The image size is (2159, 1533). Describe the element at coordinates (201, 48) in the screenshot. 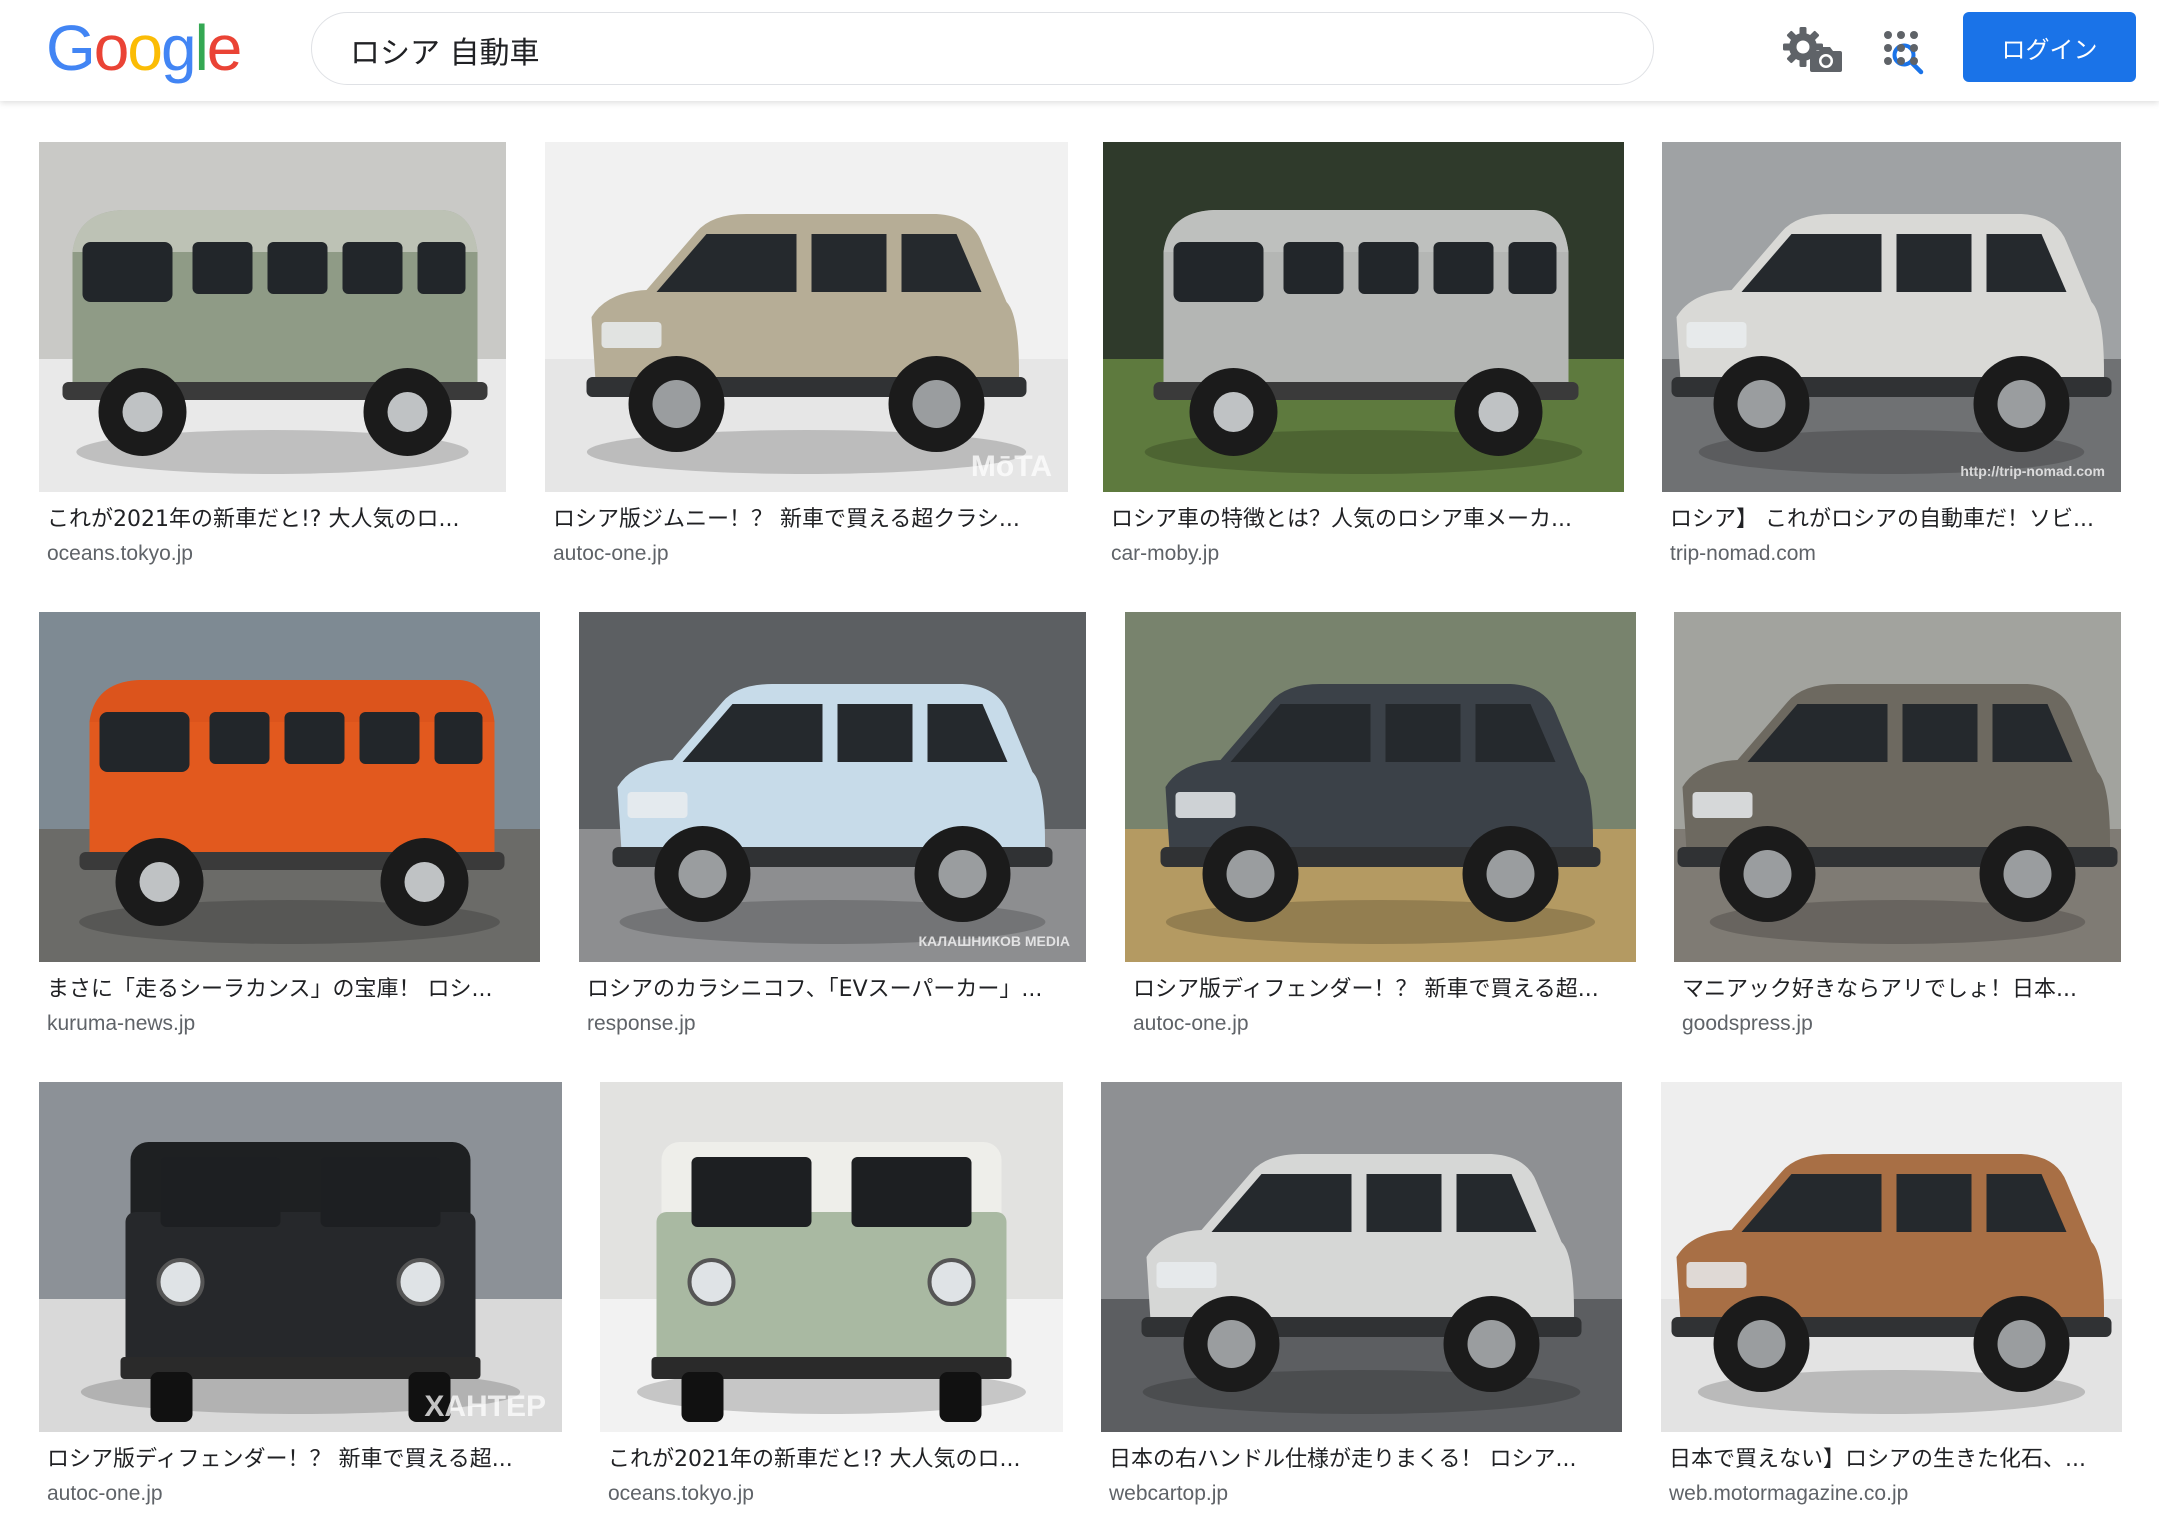

I see `logo-letter: l` at that location.